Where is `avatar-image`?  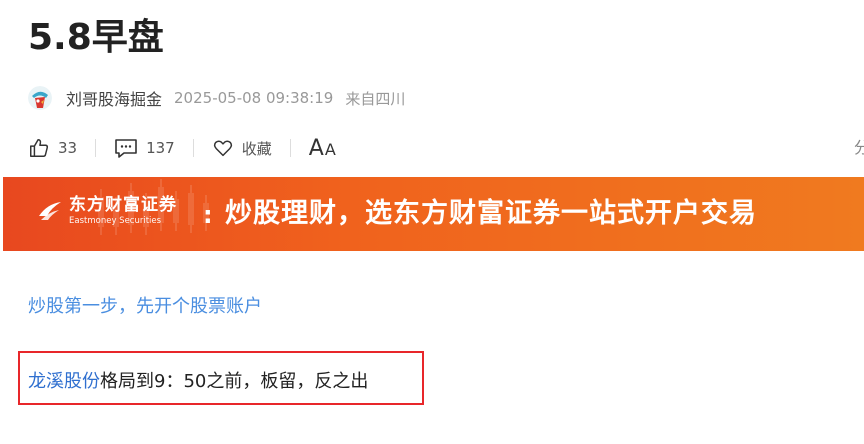 avatar-image is located at coordinates (40, 98).